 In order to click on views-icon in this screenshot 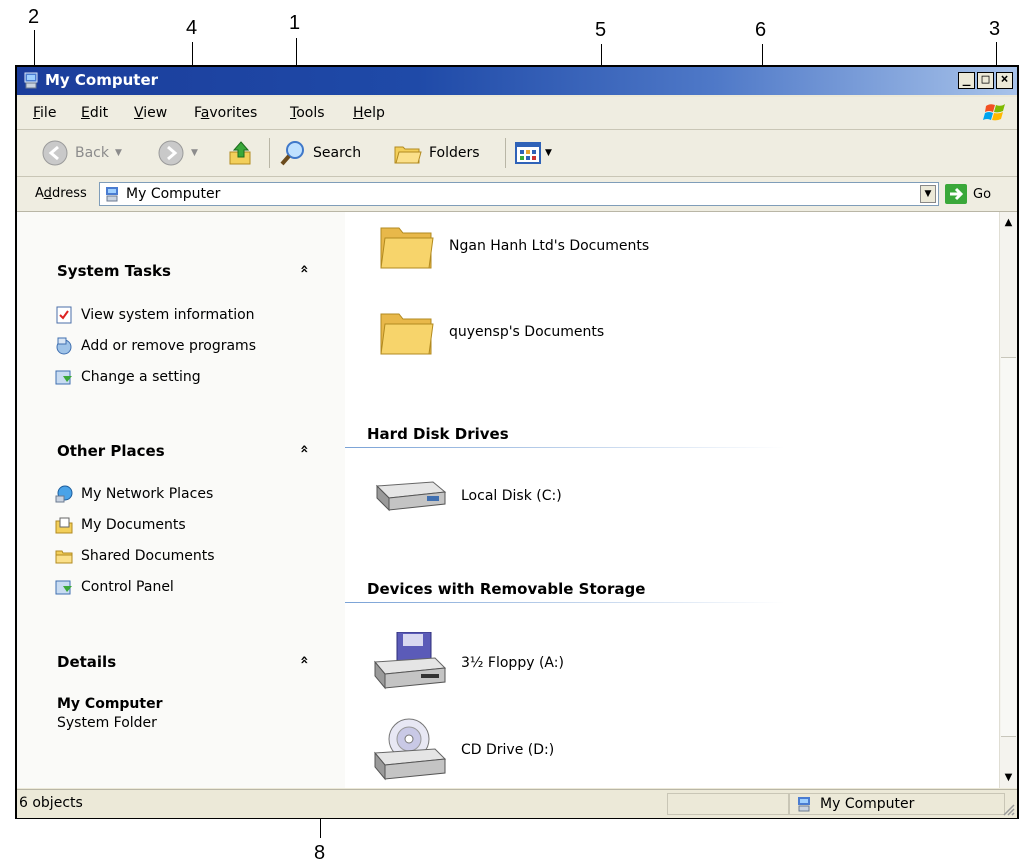, I will do `click(528, 153)`.